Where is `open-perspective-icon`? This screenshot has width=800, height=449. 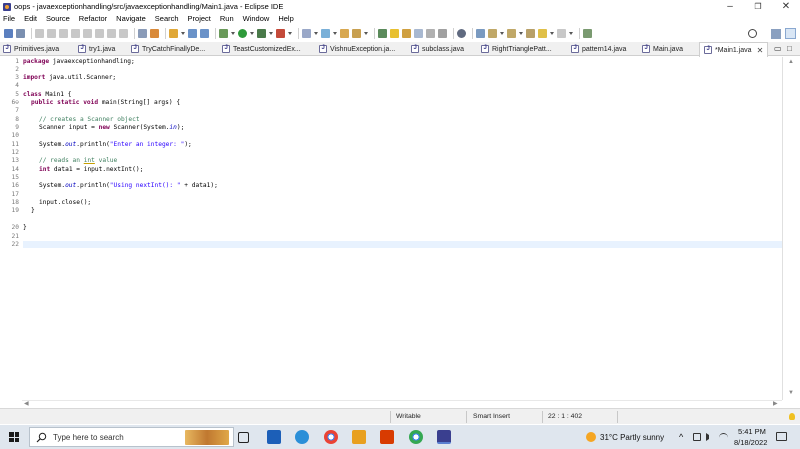
open-perspective-icon is located at coordinates (587, 33).